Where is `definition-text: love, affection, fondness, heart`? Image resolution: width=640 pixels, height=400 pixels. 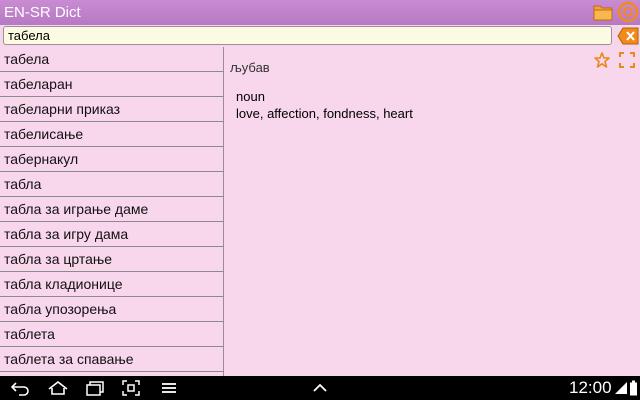
definition-text: love, affection, fondness, heart is located at coordinates (324, 113).